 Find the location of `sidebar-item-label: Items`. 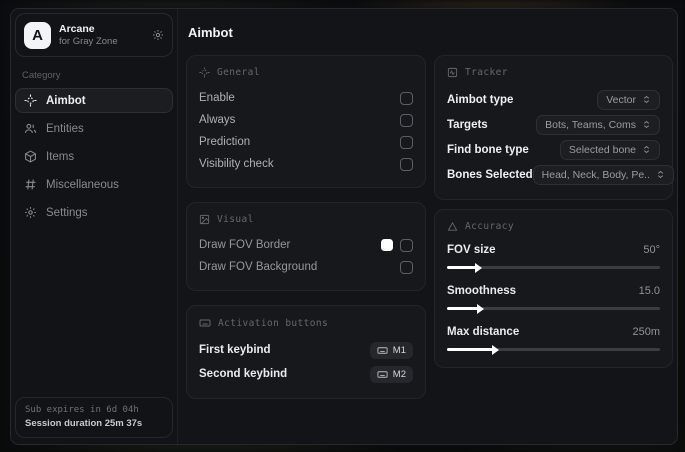

sidebar-item-label: Items is located at coordinates (60, 156).